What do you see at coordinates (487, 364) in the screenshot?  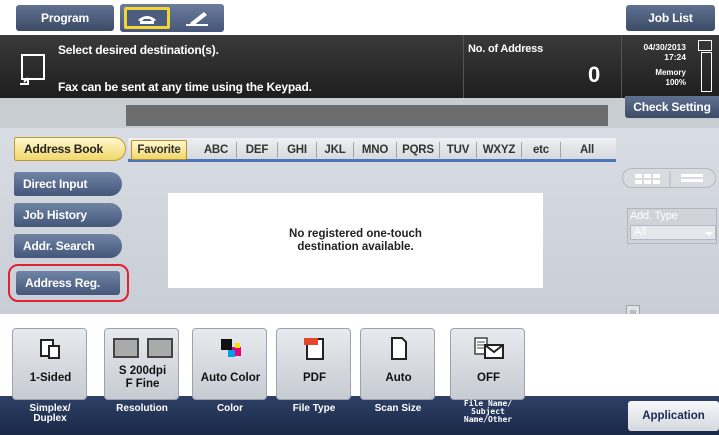 I see `file-name-button: OFF` at bounding box center [487, 364].